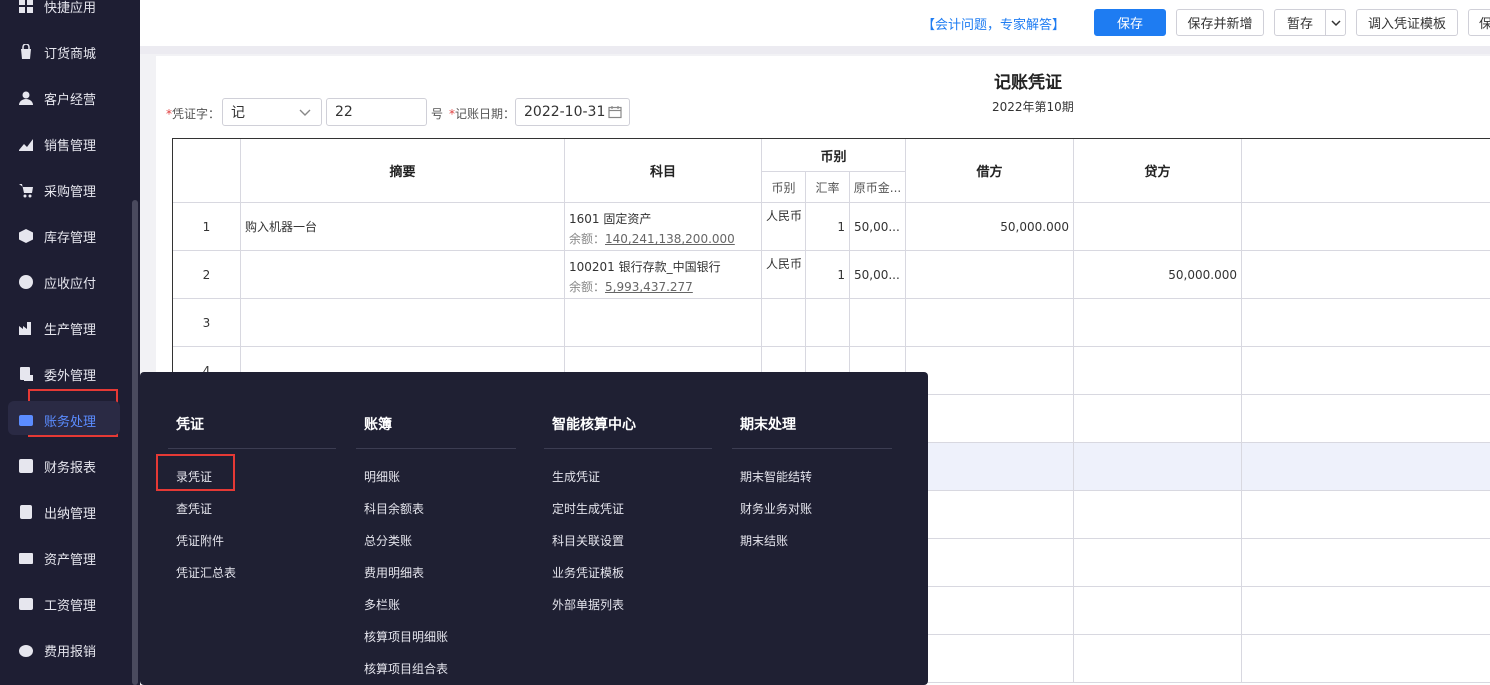 The height and width of the screenshot is (685, 1490). What do you see at coordinates (812, 448) in the screenshot?
I see `menu-divider` at bounding box center [812, 448].